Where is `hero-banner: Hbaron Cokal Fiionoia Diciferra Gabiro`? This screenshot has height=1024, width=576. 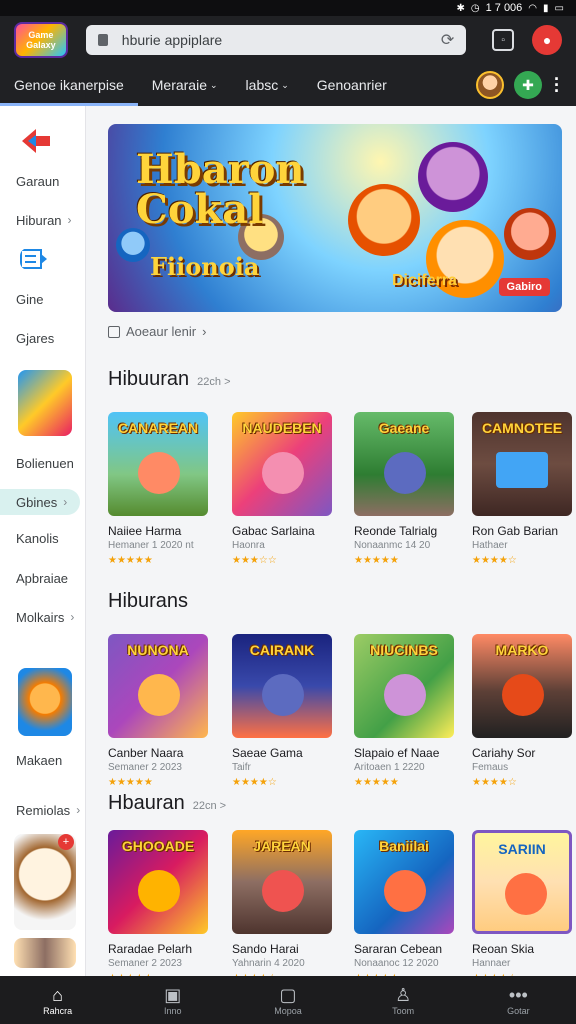 hero-banner: Hbaron Cokal Fiionoia Diciferra Gabiro is located at coordinates (335, 218).